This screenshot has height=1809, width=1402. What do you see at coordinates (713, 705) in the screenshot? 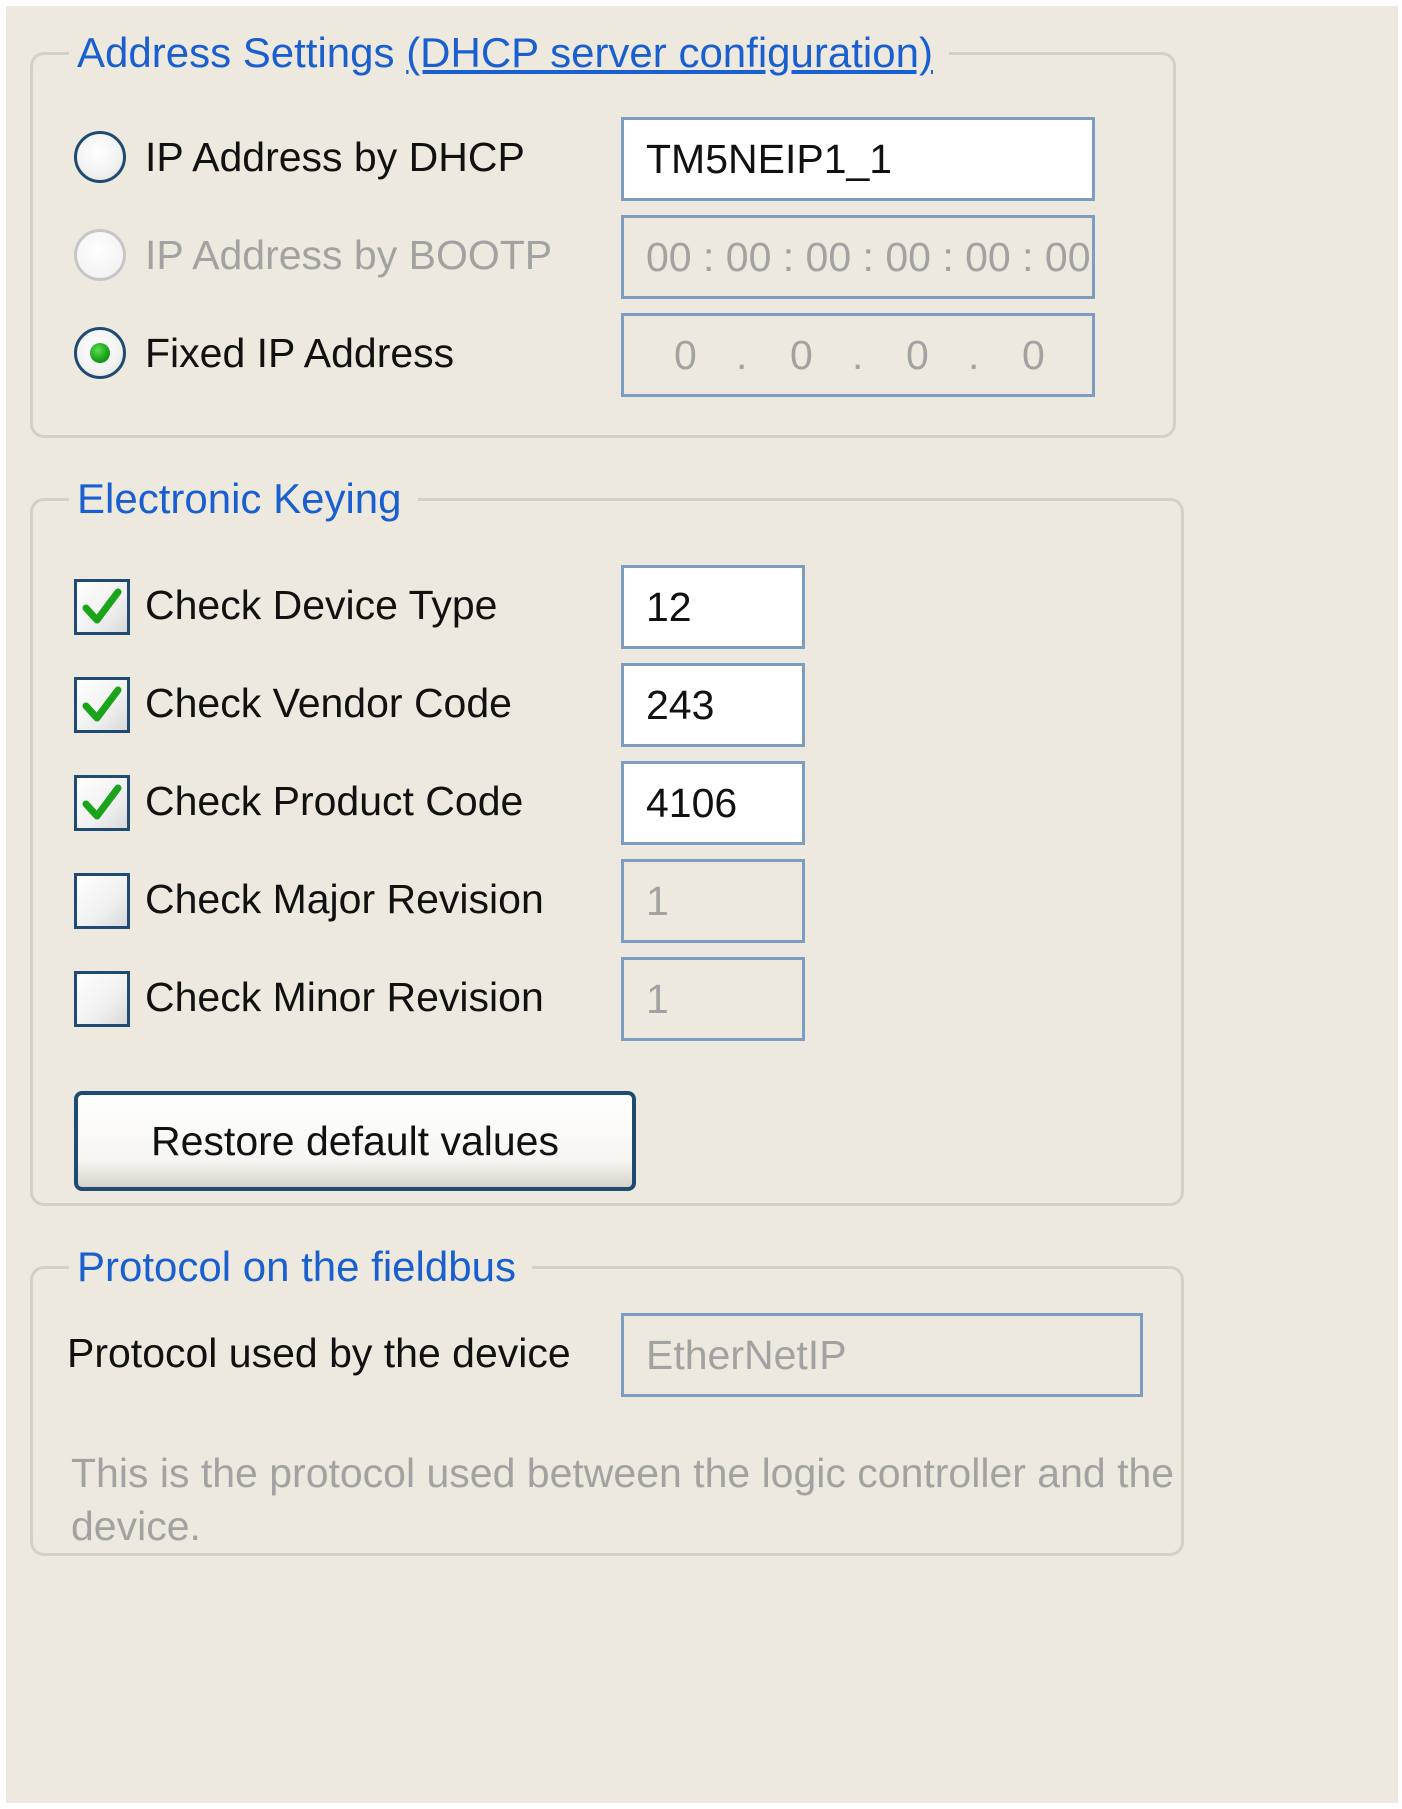
I see `vendor-code-field: 243` at bounding box center [713, 705].